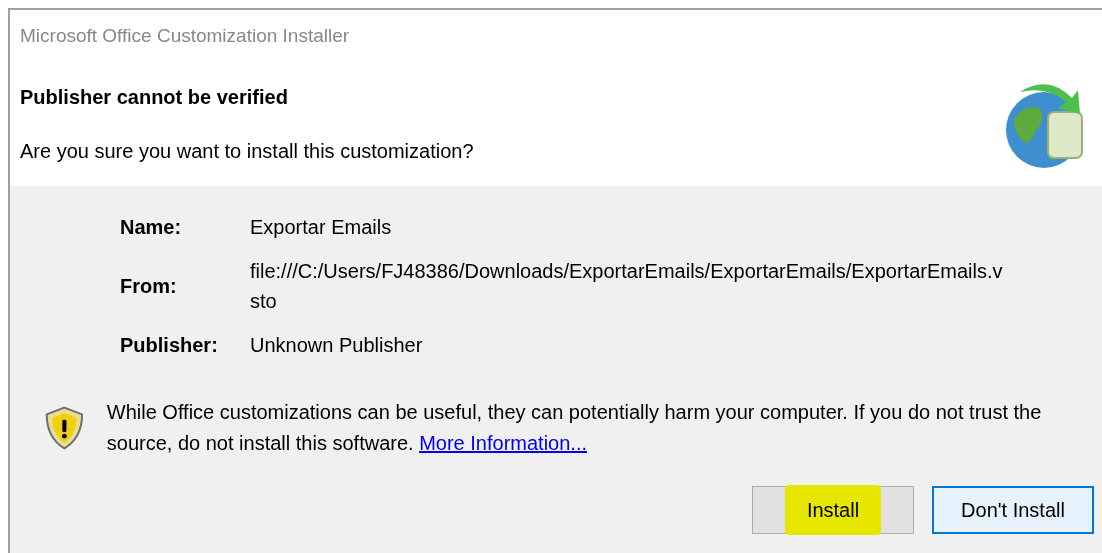  What do you see at coordinates (321, 227) in the screenshot?
I see `detail-value: Exportar Emails` at bounding box center [321, 227].